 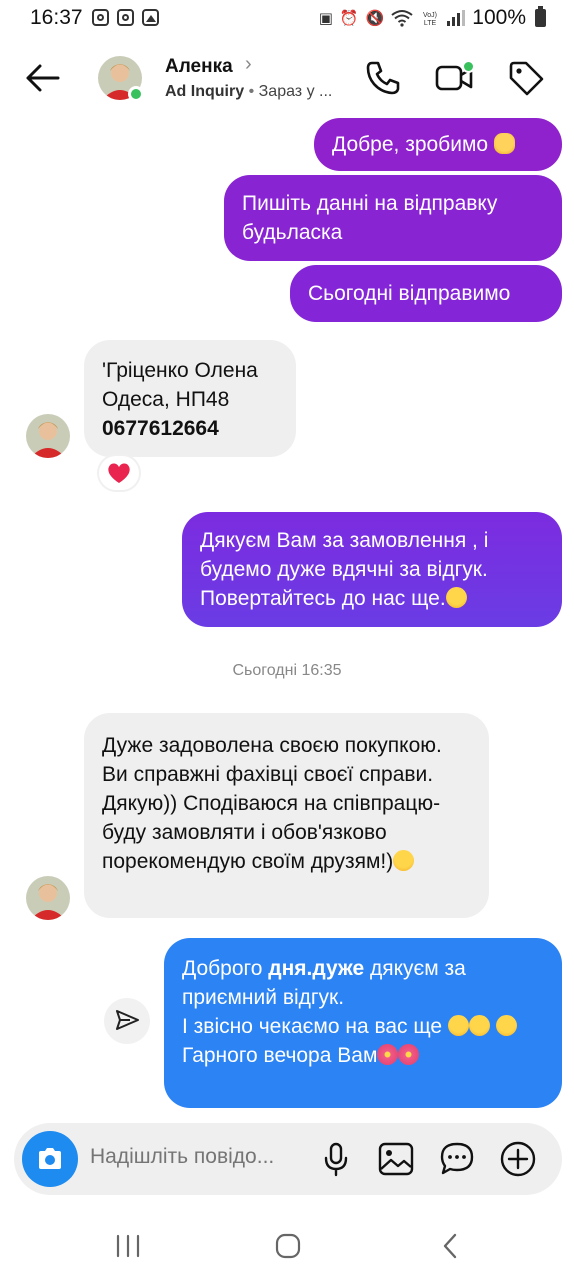 I want to click on date-divider: Сьогодні 16:35, so click(x=287, y=670).